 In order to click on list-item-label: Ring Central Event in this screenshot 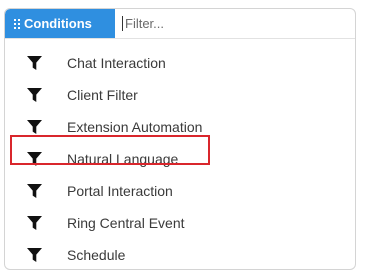, I will do `click(126, 223)`.